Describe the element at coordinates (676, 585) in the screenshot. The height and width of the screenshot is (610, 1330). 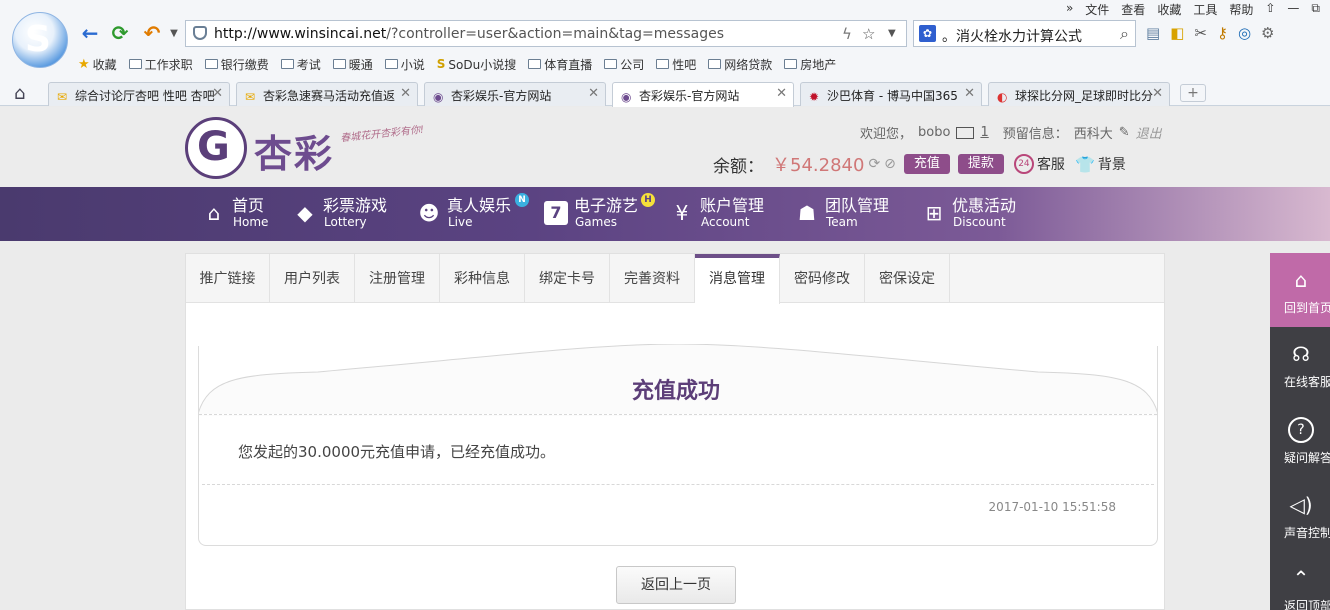
I see `back-button: 返回上一页` at that location.